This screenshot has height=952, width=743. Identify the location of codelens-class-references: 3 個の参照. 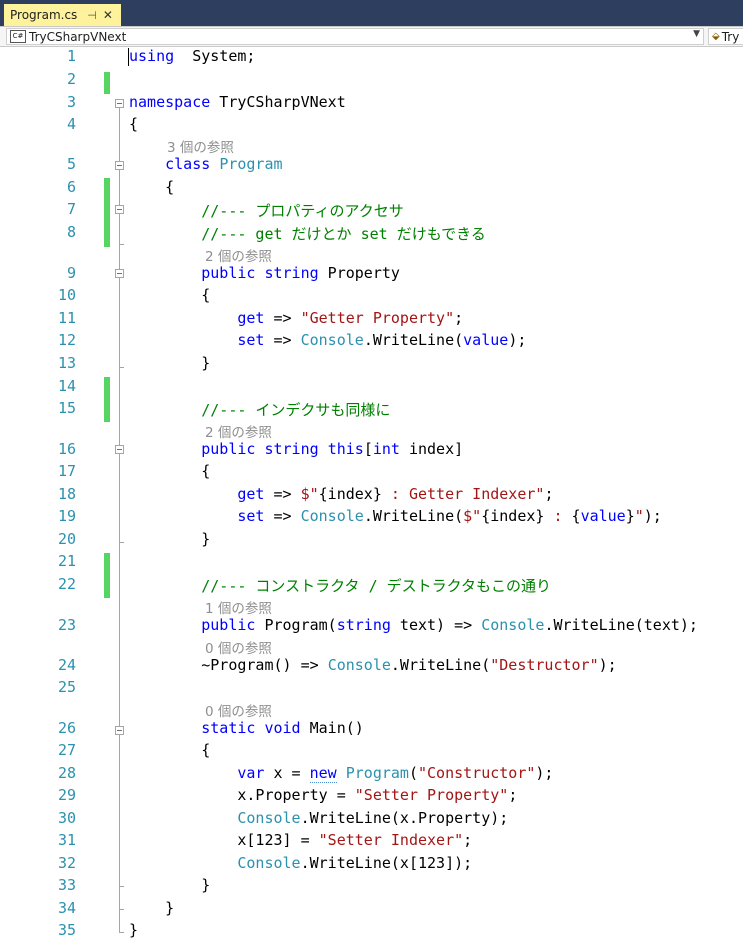
(200, 146).